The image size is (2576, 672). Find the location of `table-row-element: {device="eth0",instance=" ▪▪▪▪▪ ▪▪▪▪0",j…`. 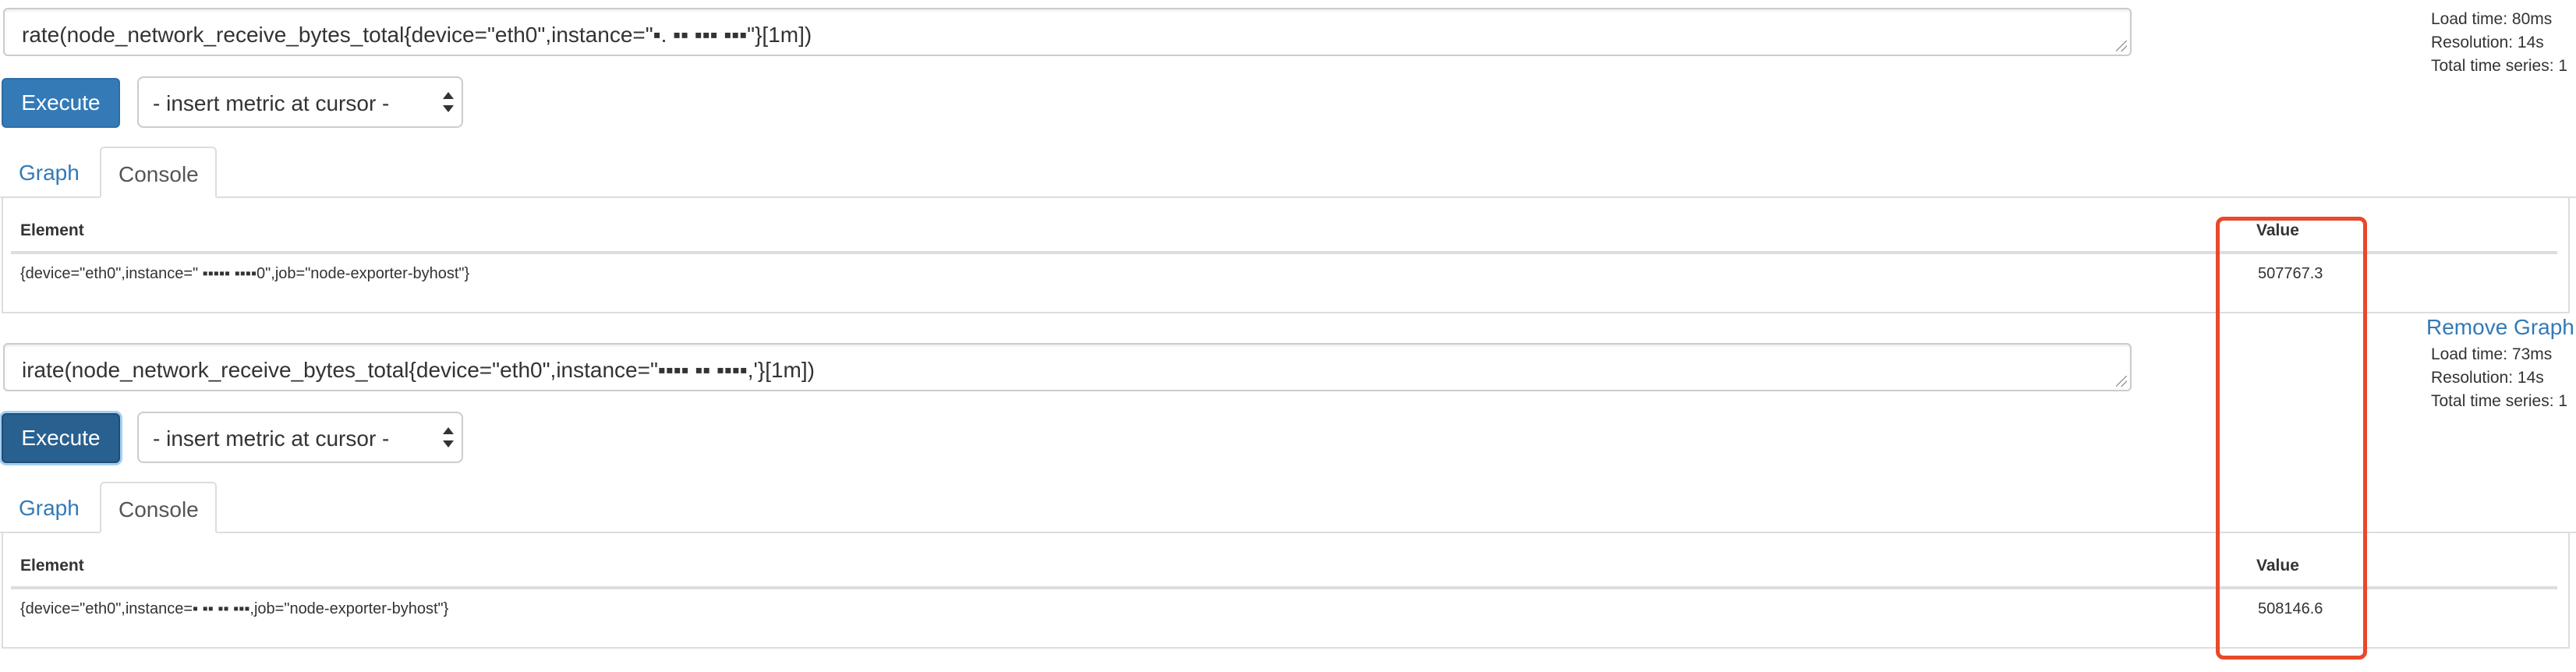

table-row-element: {device="eth0",instance=" ▪▪▪▪▪ ▪▪▪▪0",j… is located at coordinates (245, 273).